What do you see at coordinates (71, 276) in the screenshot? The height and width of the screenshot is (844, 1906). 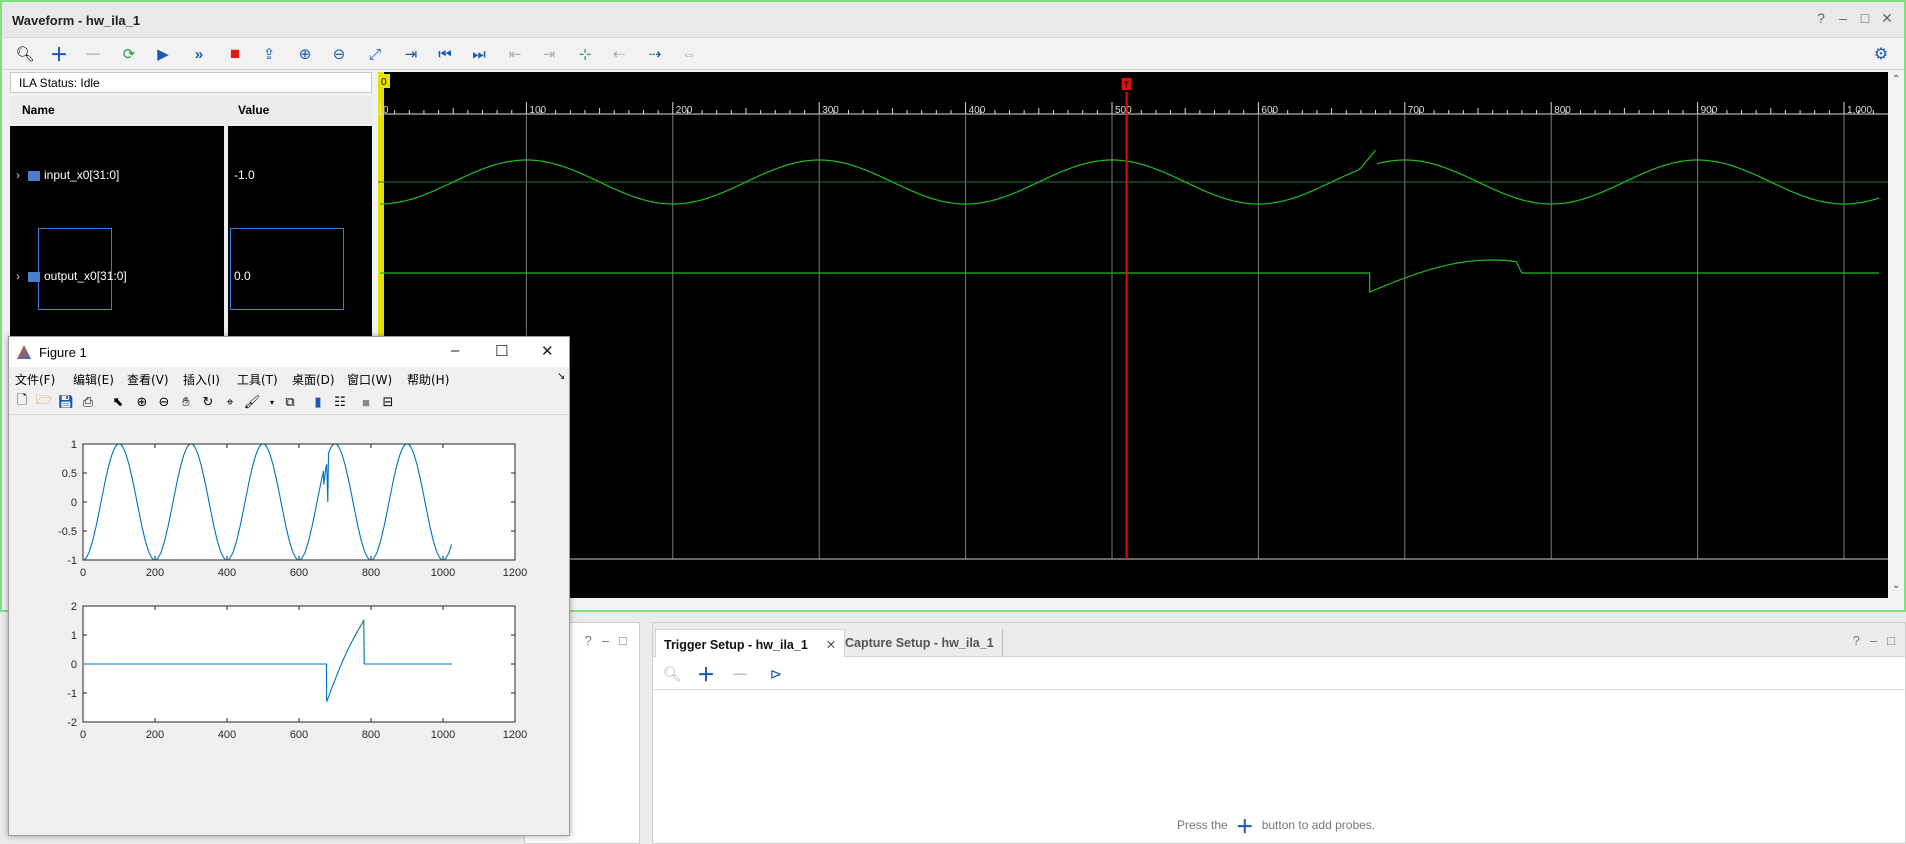 I see `signal-row-output: › output_x0[31:0]` at bounding box center [71, 276].